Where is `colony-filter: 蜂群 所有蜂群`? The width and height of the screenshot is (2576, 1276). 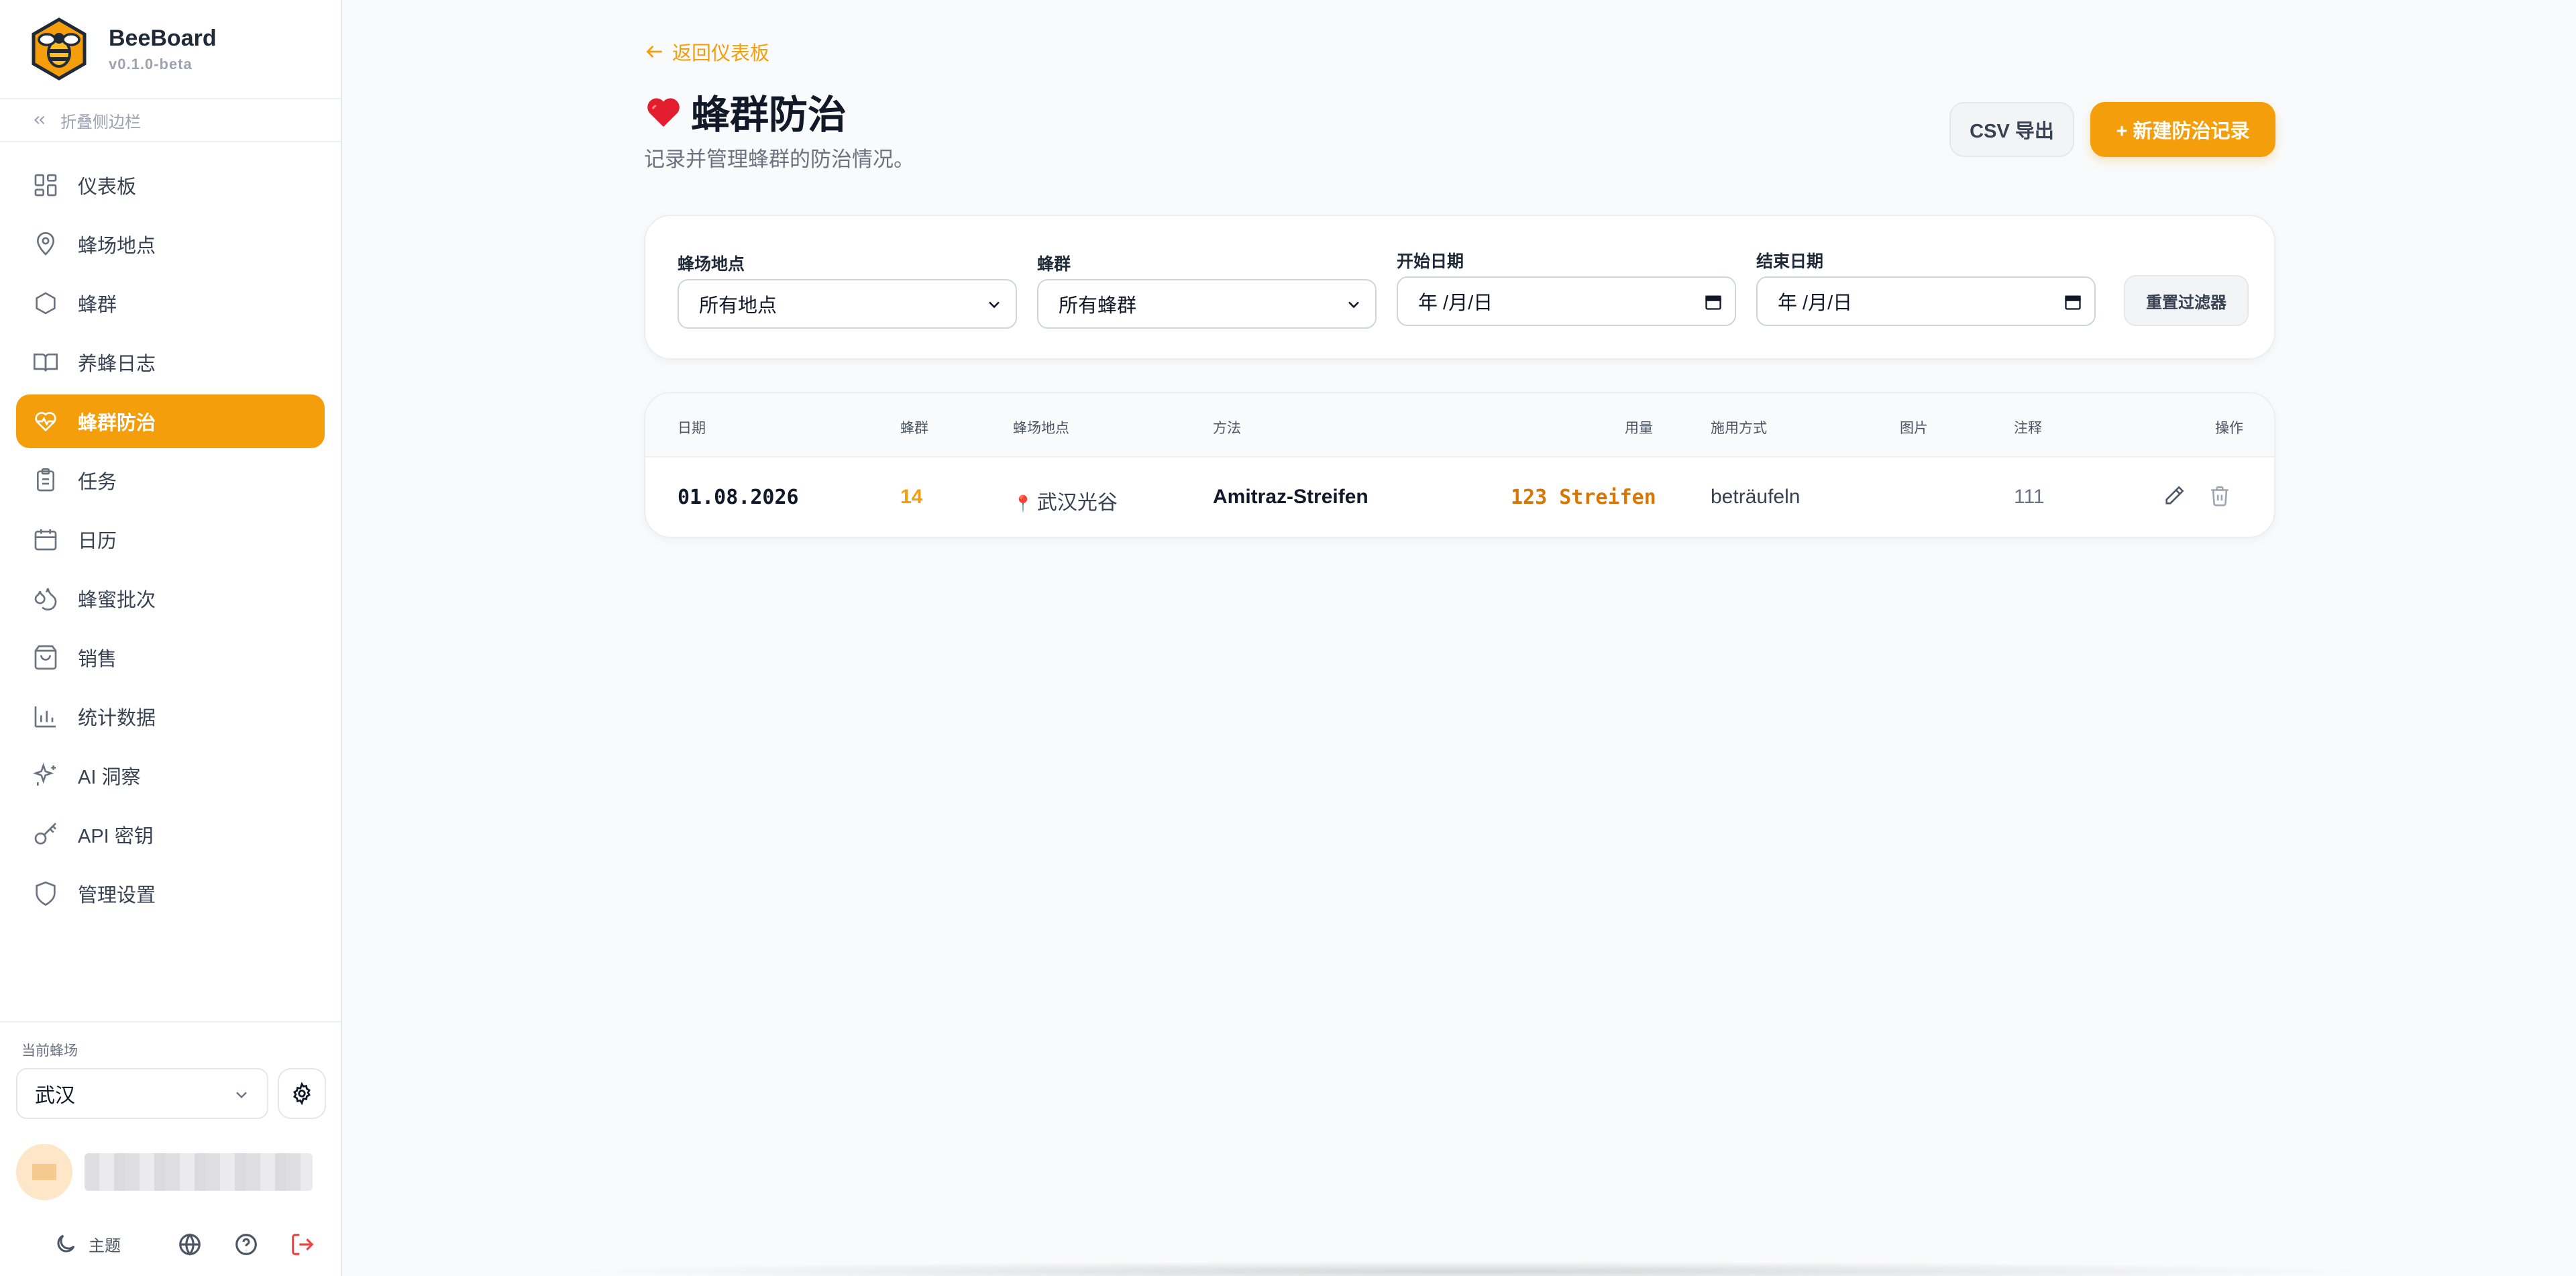 colony-filter: 蜂群 所有蜂群 is located at coordinates (1207, 290).